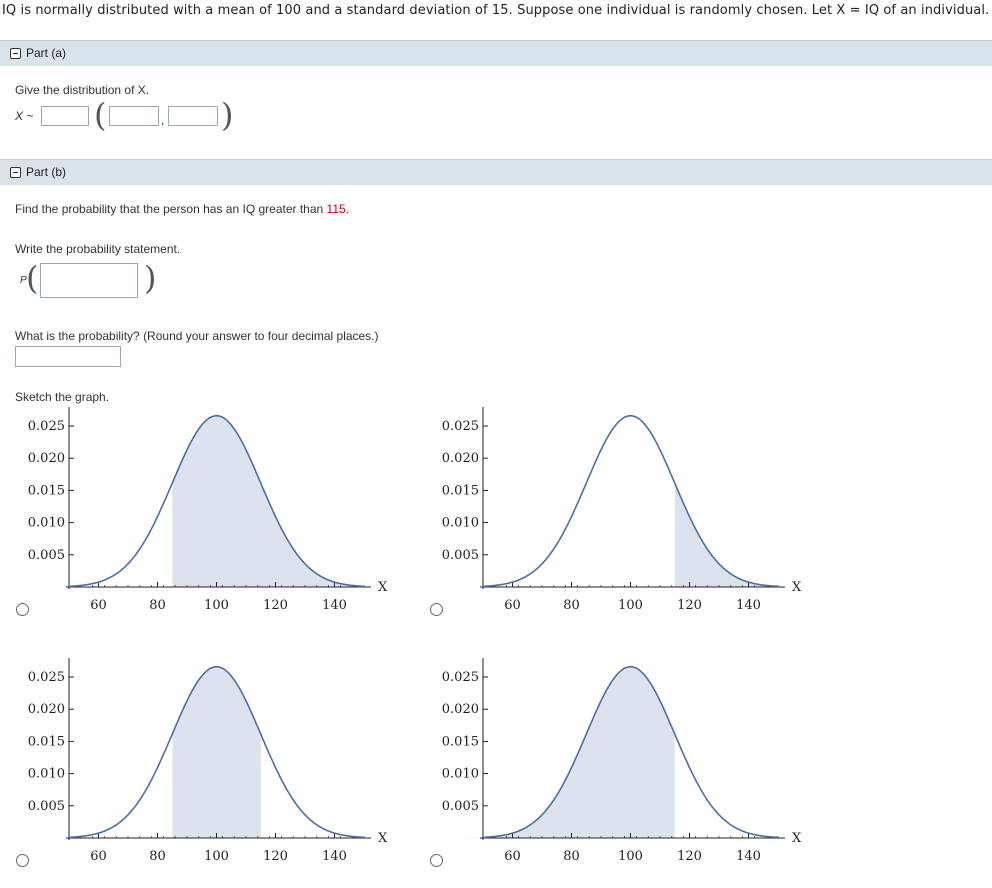 The height and width of the screenshot is (888, 992). I want to click on probability-statement-input, so click(89, 280).